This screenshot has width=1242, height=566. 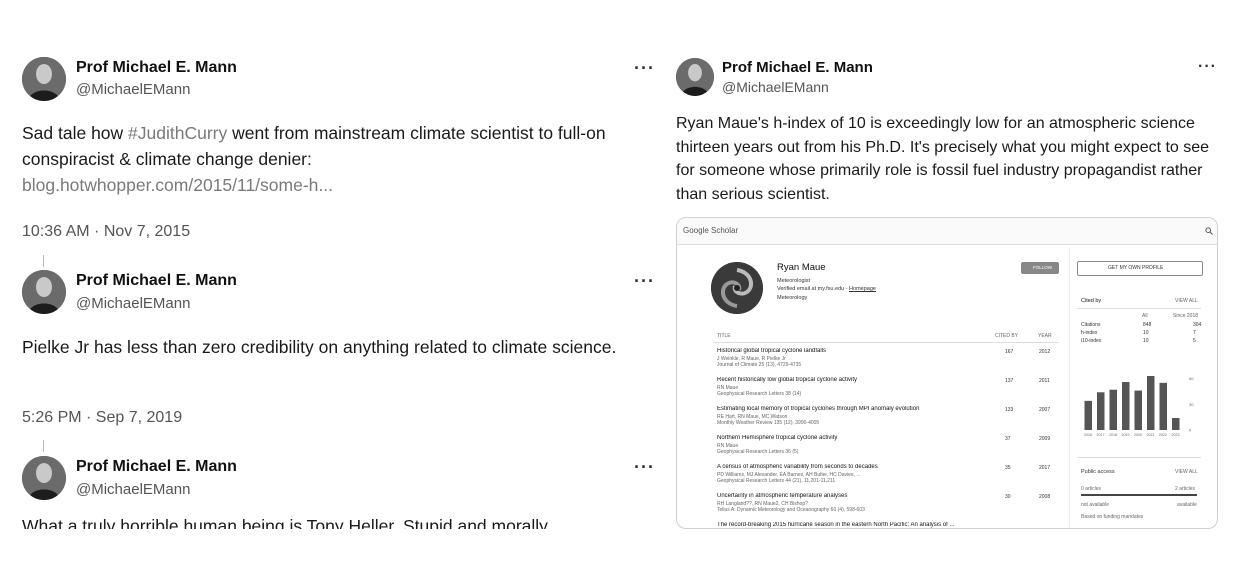 What do you see at coordinates (1197, 325) in the screenshot?
I see `stat-value: 304` at bounding box center [1197, 325].